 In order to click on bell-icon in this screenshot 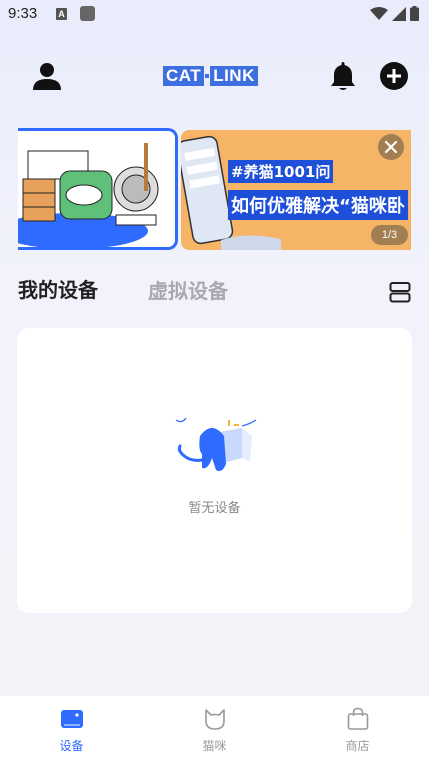, I will do `click(343, 76)`.